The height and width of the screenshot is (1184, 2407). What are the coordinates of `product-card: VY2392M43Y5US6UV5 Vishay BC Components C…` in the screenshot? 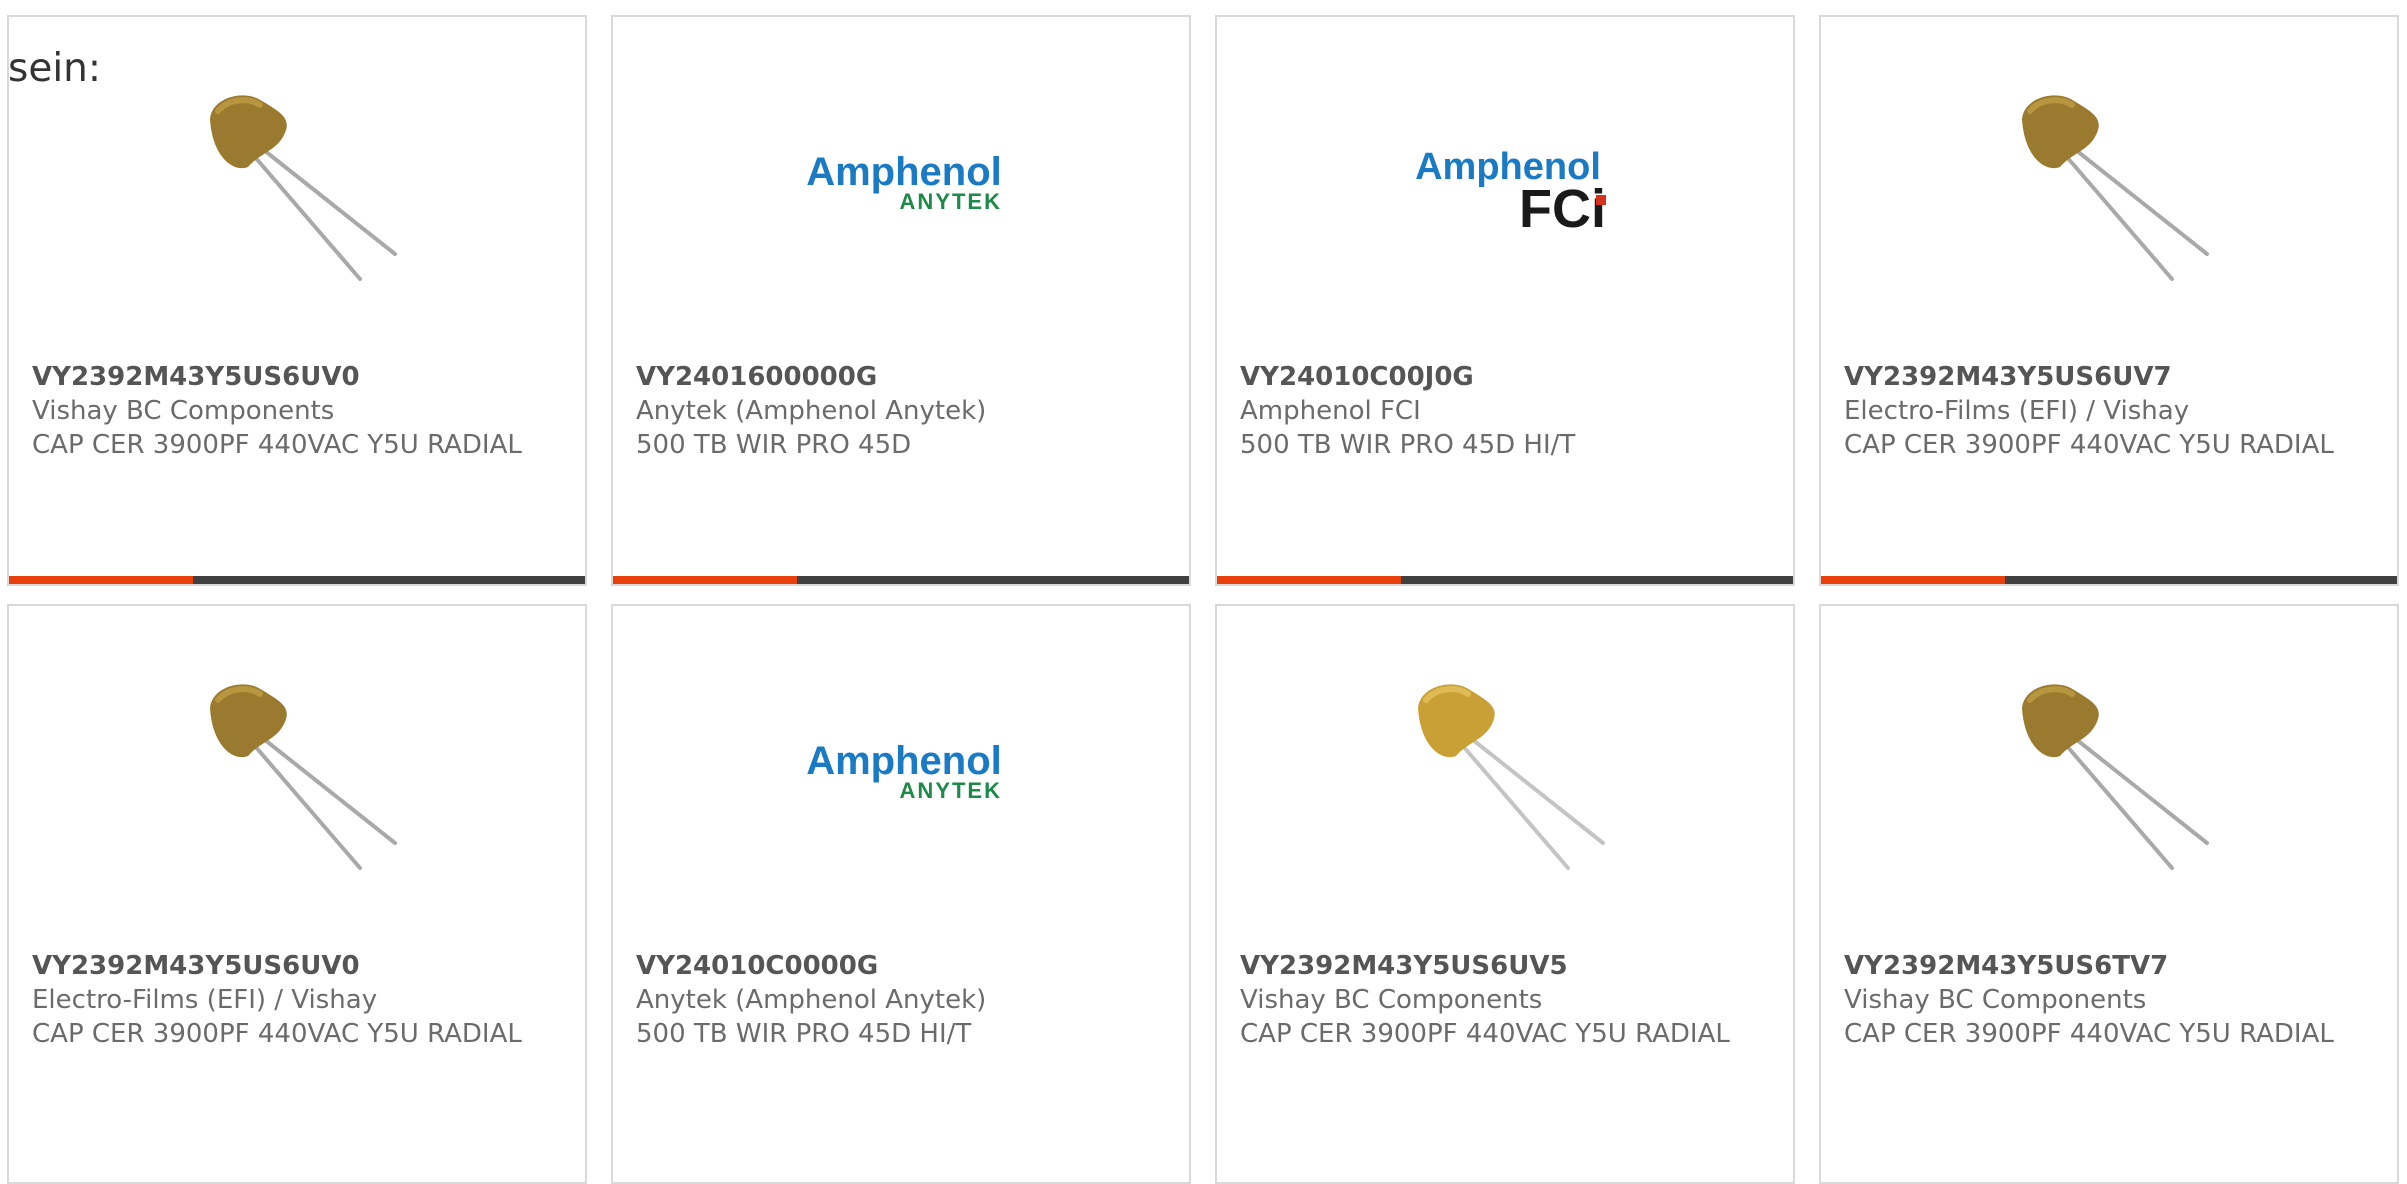 It's located at (1505, 894).